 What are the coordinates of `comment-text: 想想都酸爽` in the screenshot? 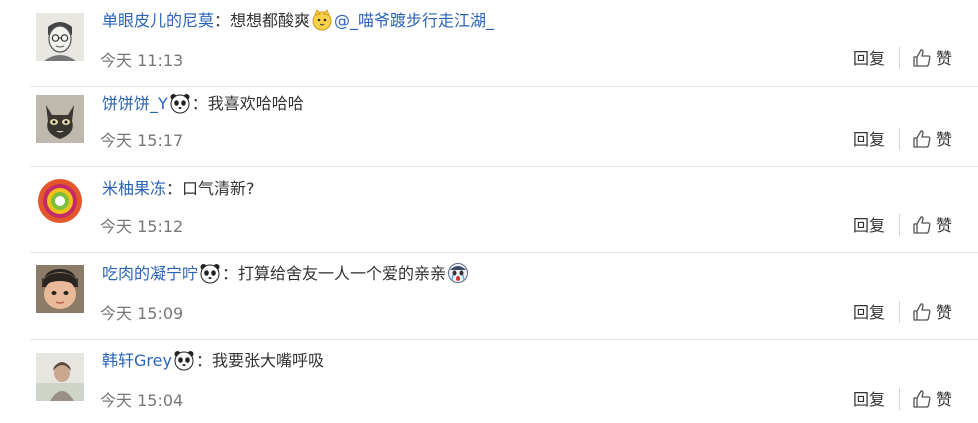 It's located at (270, 20).